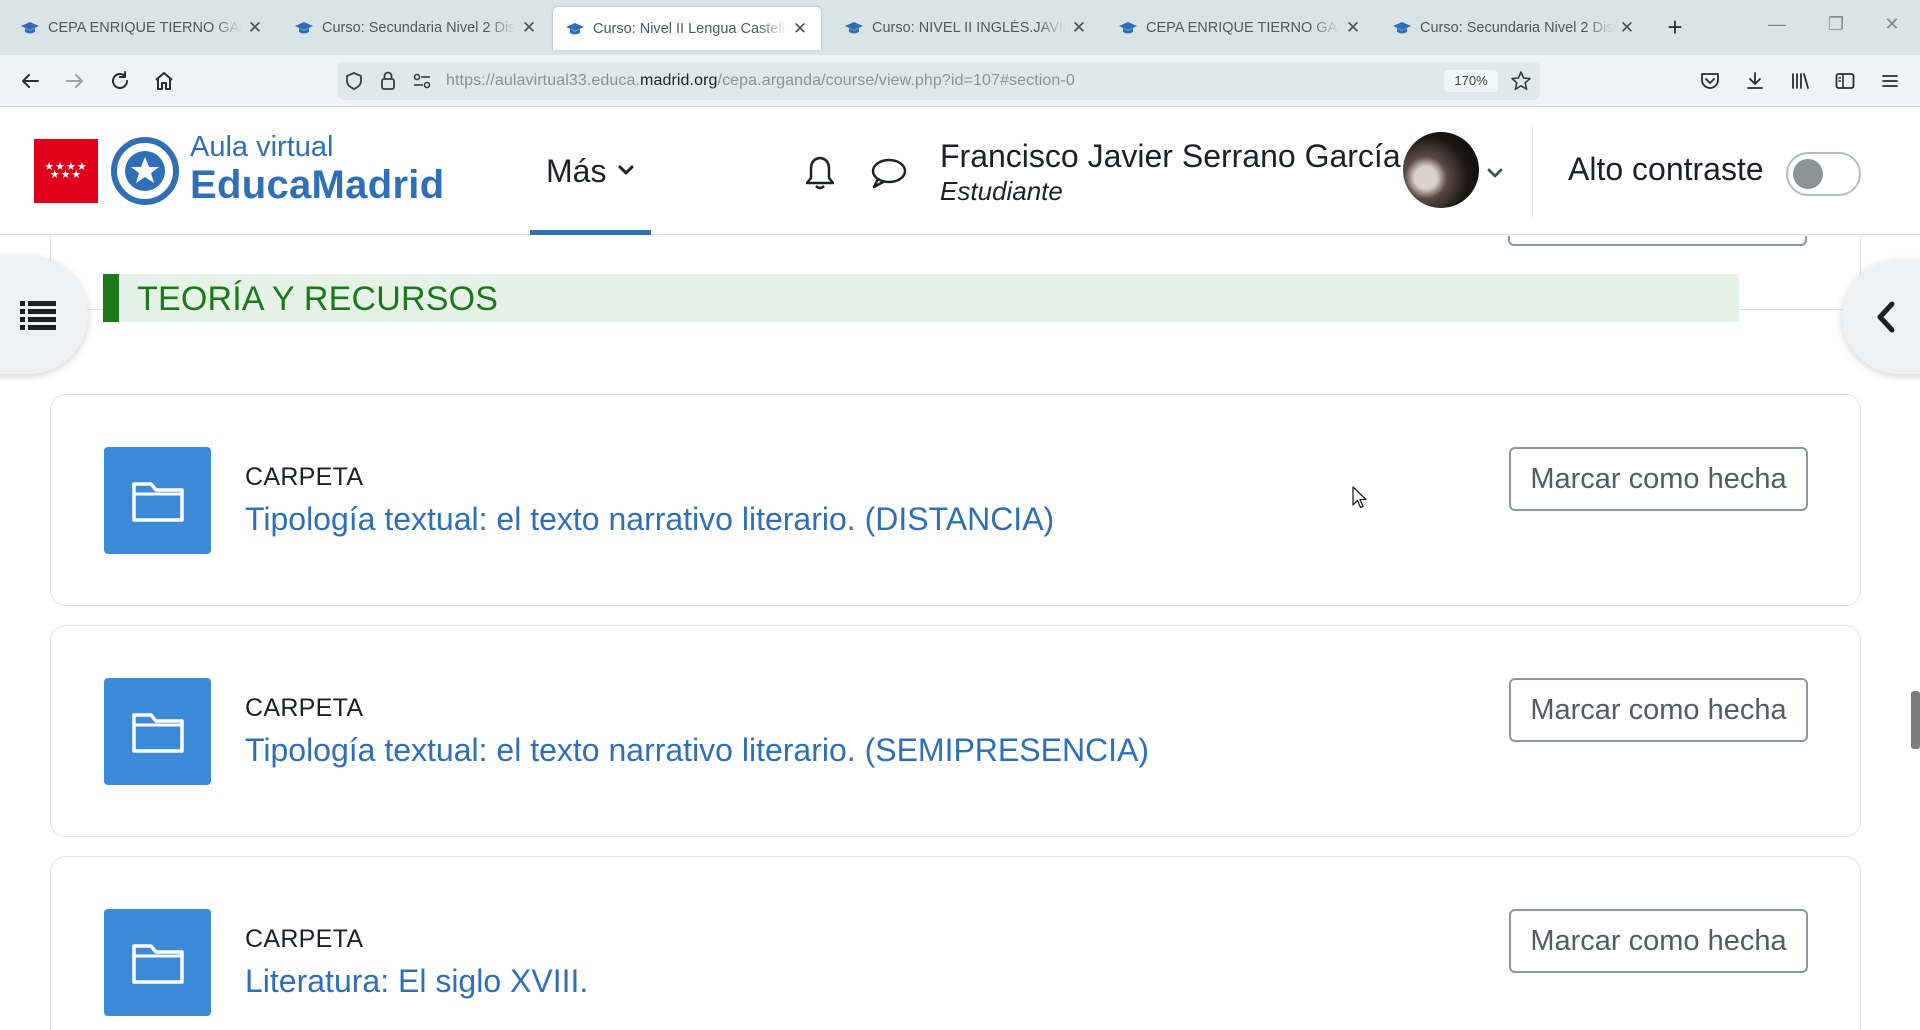 This screenshot has height=1030, width=1920. I want to click on chevron-left-icon, so click(1886, 317).